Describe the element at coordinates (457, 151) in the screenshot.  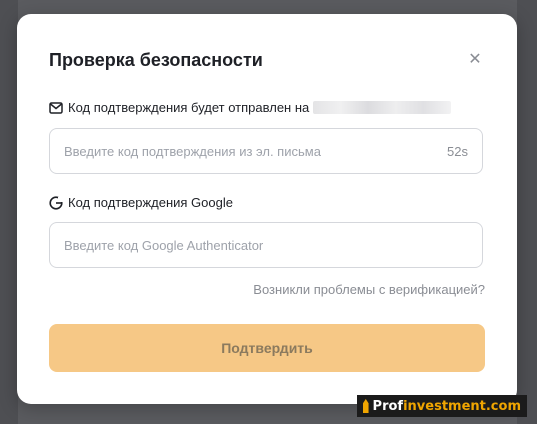
I see `resend-timer: 52s` at that location.